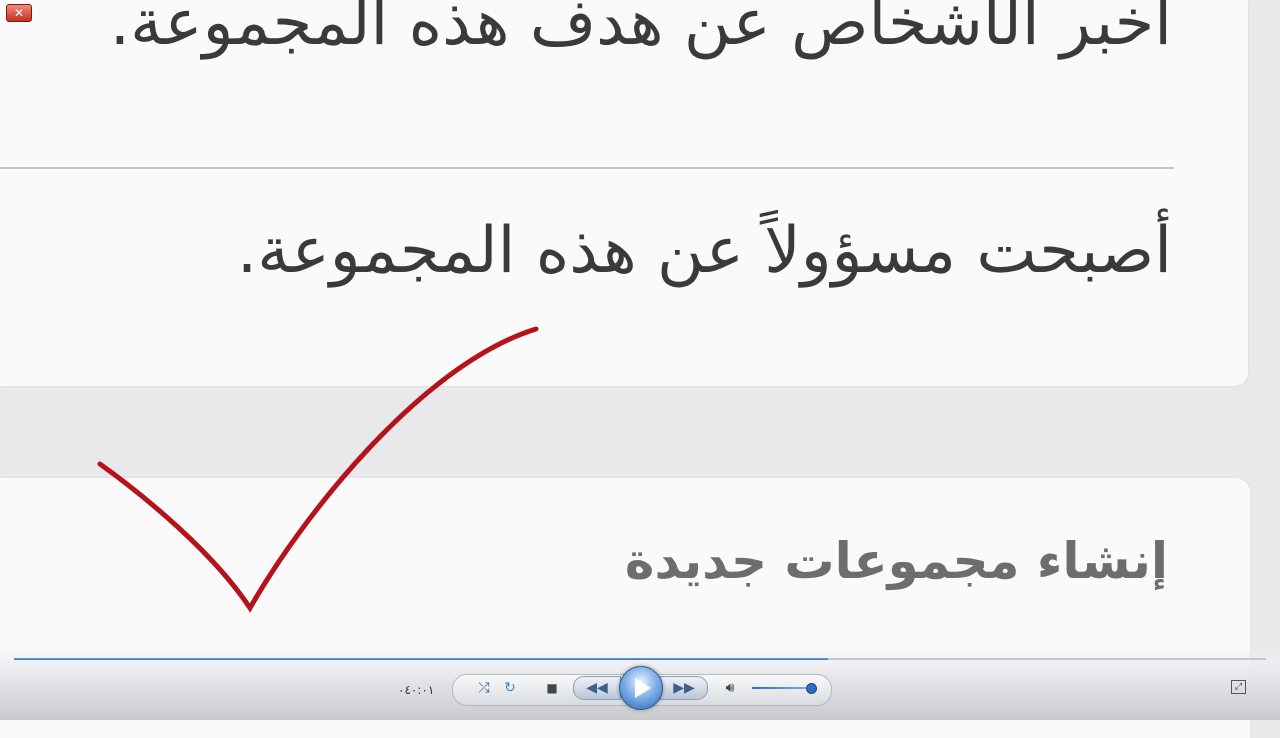  Describe the element at coordinates (552, 688) in the screenshot. I see `stop-icon: ■` at that location.